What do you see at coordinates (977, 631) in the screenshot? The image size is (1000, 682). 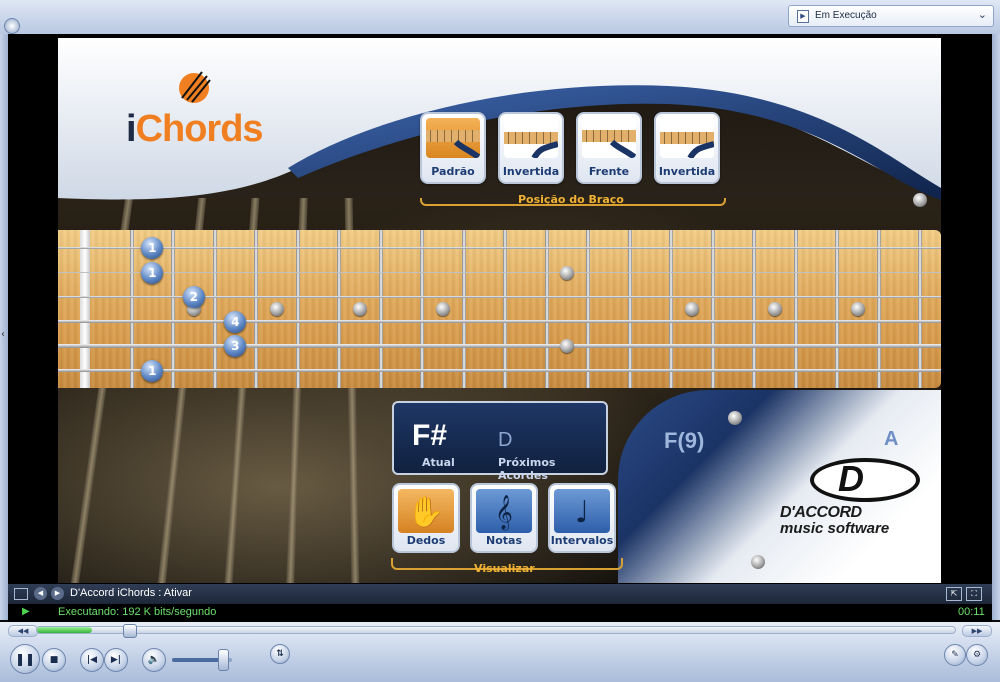 I see `fast-forward-icon: ▶▶` at bounding box center [977, 631].